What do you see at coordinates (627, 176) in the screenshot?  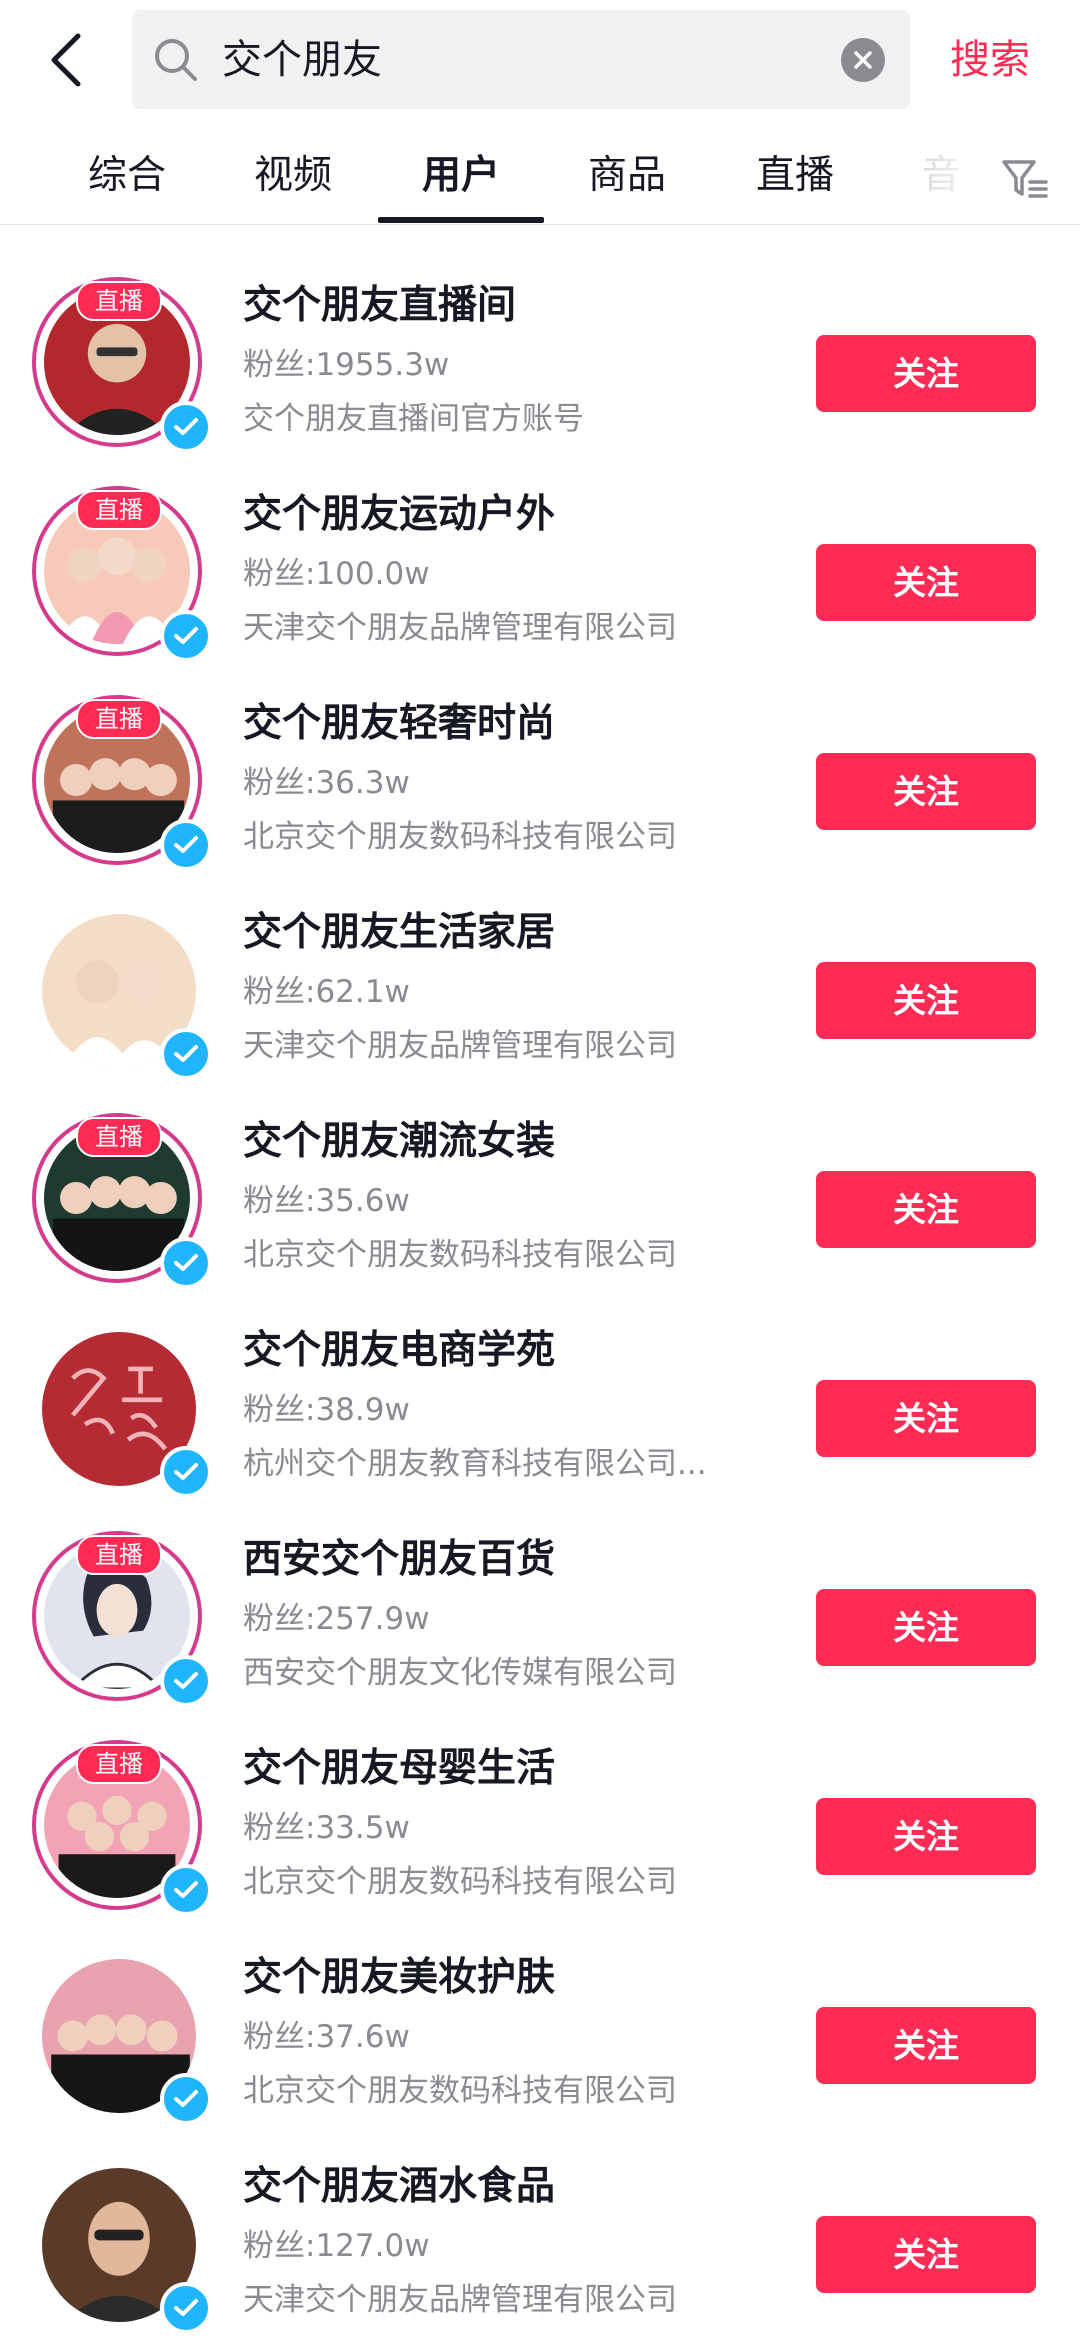 I see `tab-products: 商品` at bounding box center [627, 176].